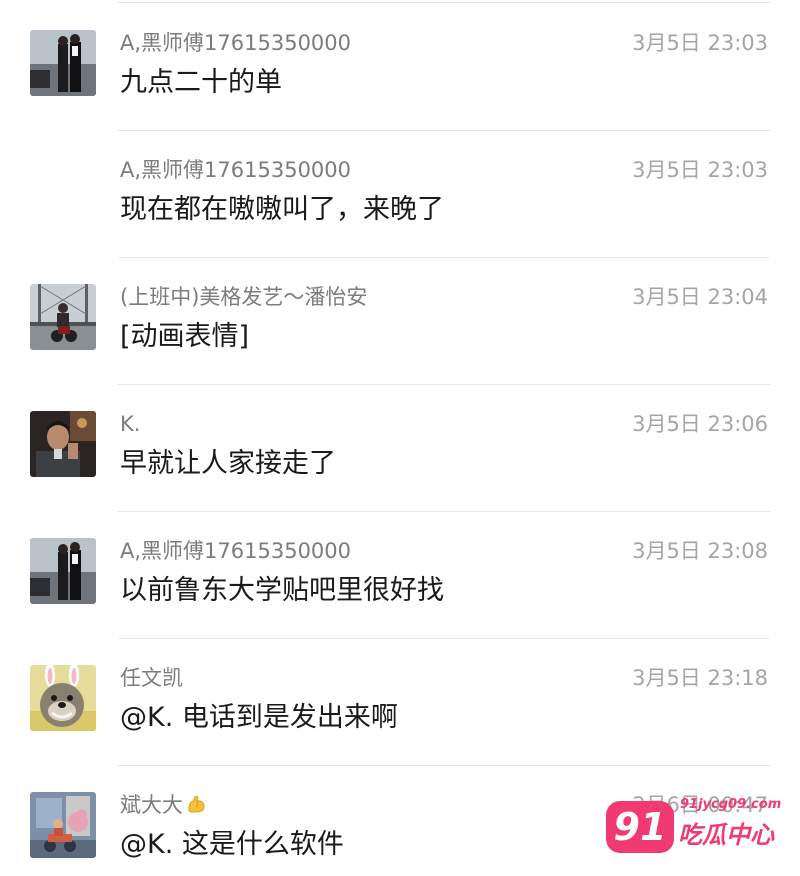 This screenshot has width=800, height=876. Describe the element at coordinates (400, 317) in the screenshot. I see `comment-row: (上班中)美格发艺～潘怡安 3月5日 23:04 [动画表情]` at that location.